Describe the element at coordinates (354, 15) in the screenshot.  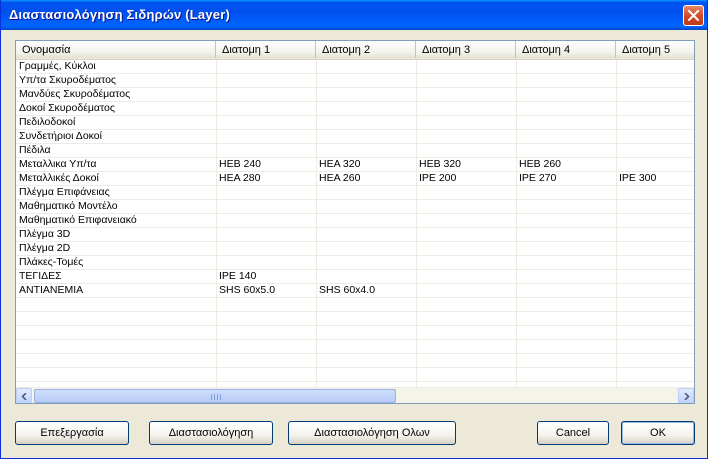
I see `title-bar: Διαστασιολόγηση Σιδηρών (Layer)` at that location.